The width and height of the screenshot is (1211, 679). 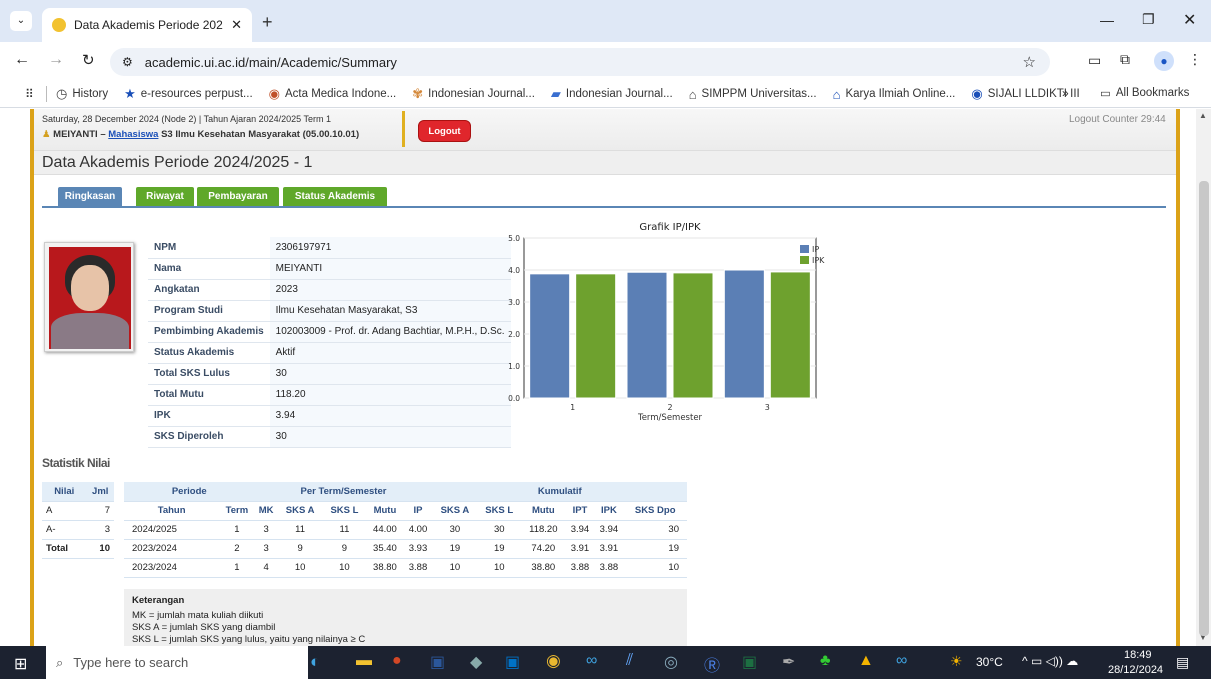 What do you see at coordinates (749, 662) in the screenshot?
I see `excel-icon: ▣` at bounding box center [749, 662].